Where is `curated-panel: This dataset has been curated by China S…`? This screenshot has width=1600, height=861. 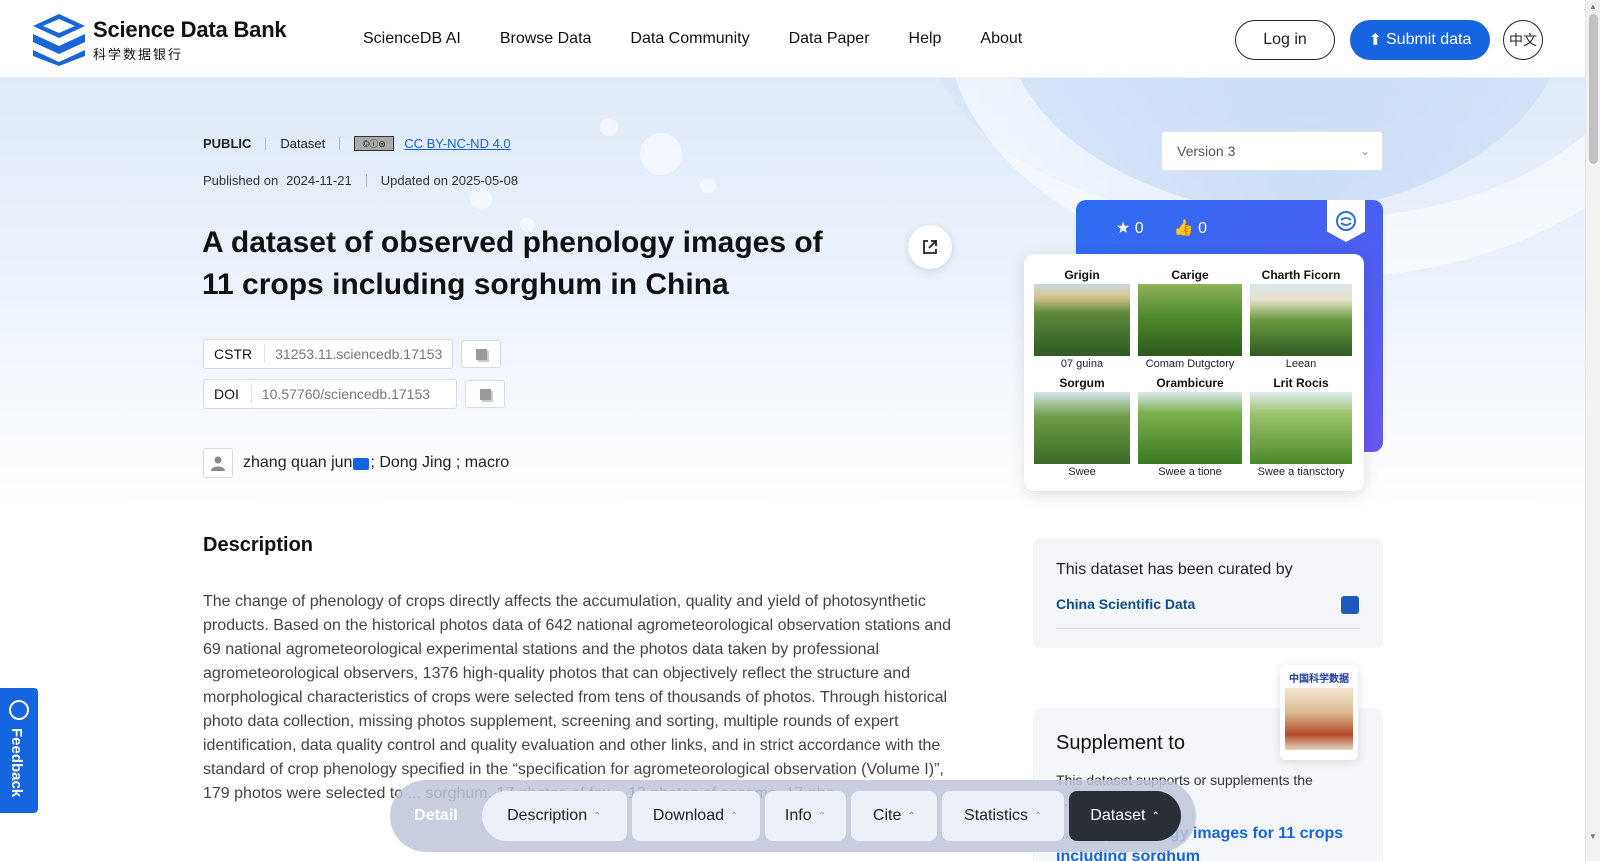 curated-panel: This dataset has been curated by China S… is located at coordinates (1208, 593).